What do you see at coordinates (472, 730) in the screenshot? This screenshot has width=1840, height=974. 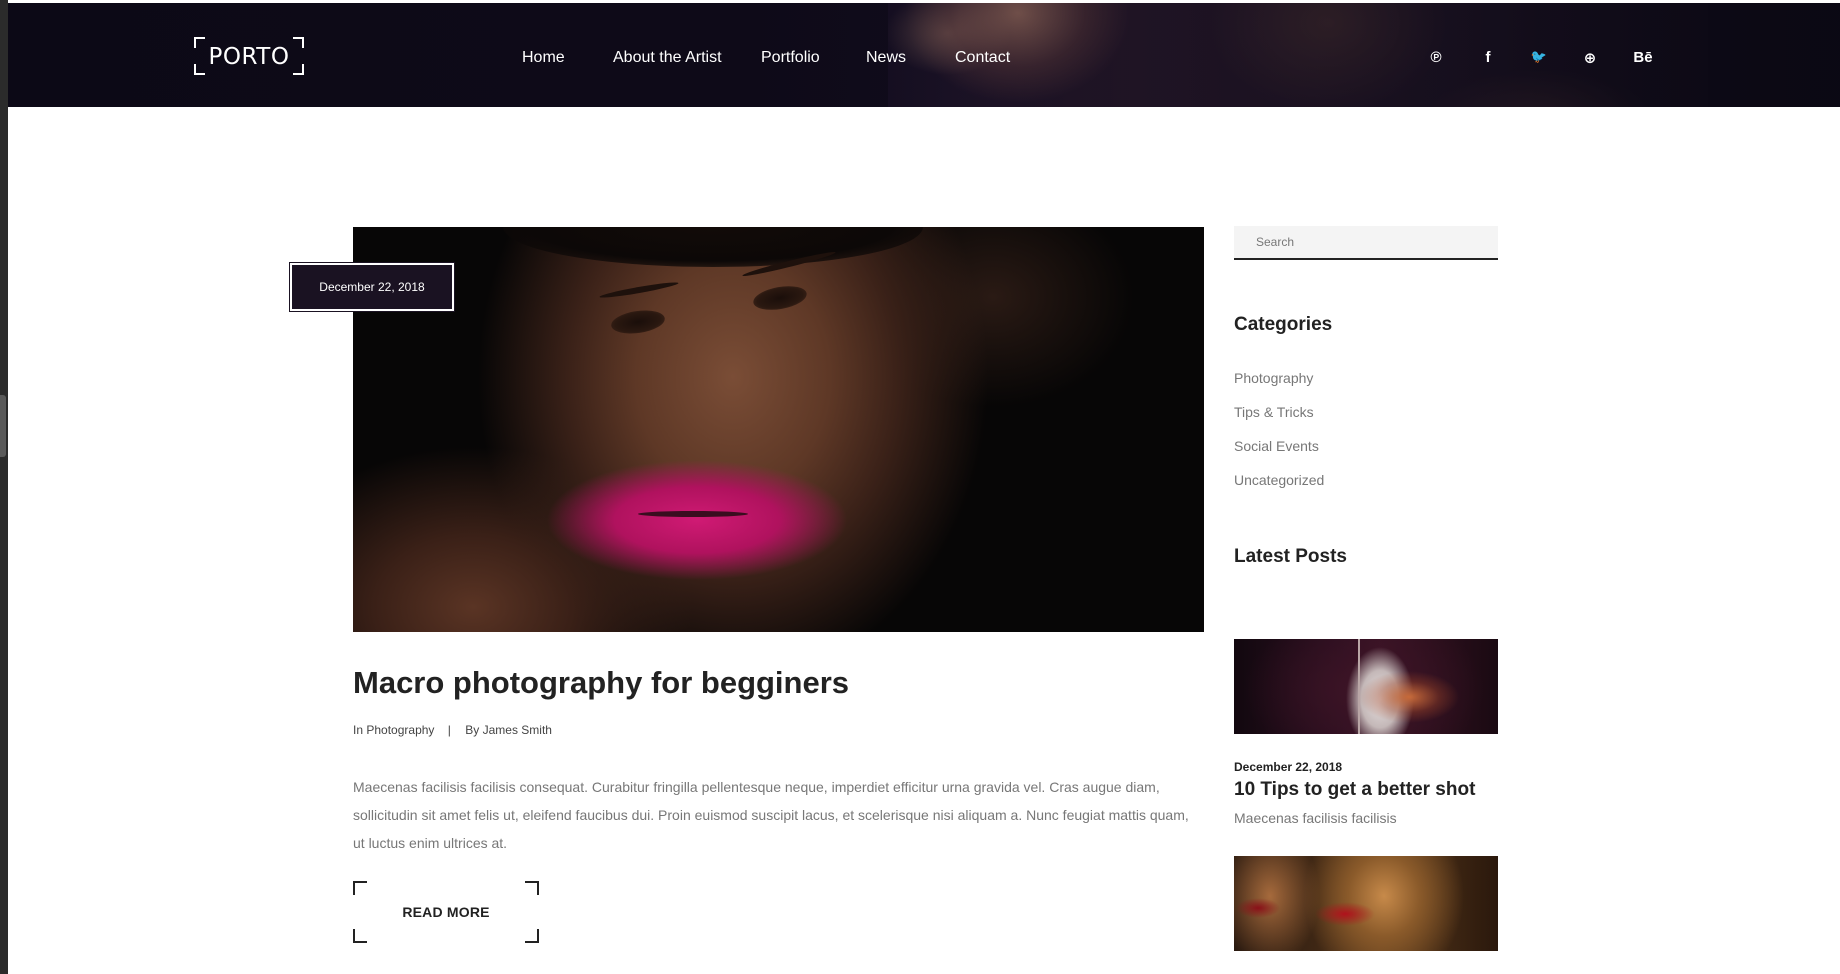 I see `author-prefix: By` at bounding box center [472, 730].